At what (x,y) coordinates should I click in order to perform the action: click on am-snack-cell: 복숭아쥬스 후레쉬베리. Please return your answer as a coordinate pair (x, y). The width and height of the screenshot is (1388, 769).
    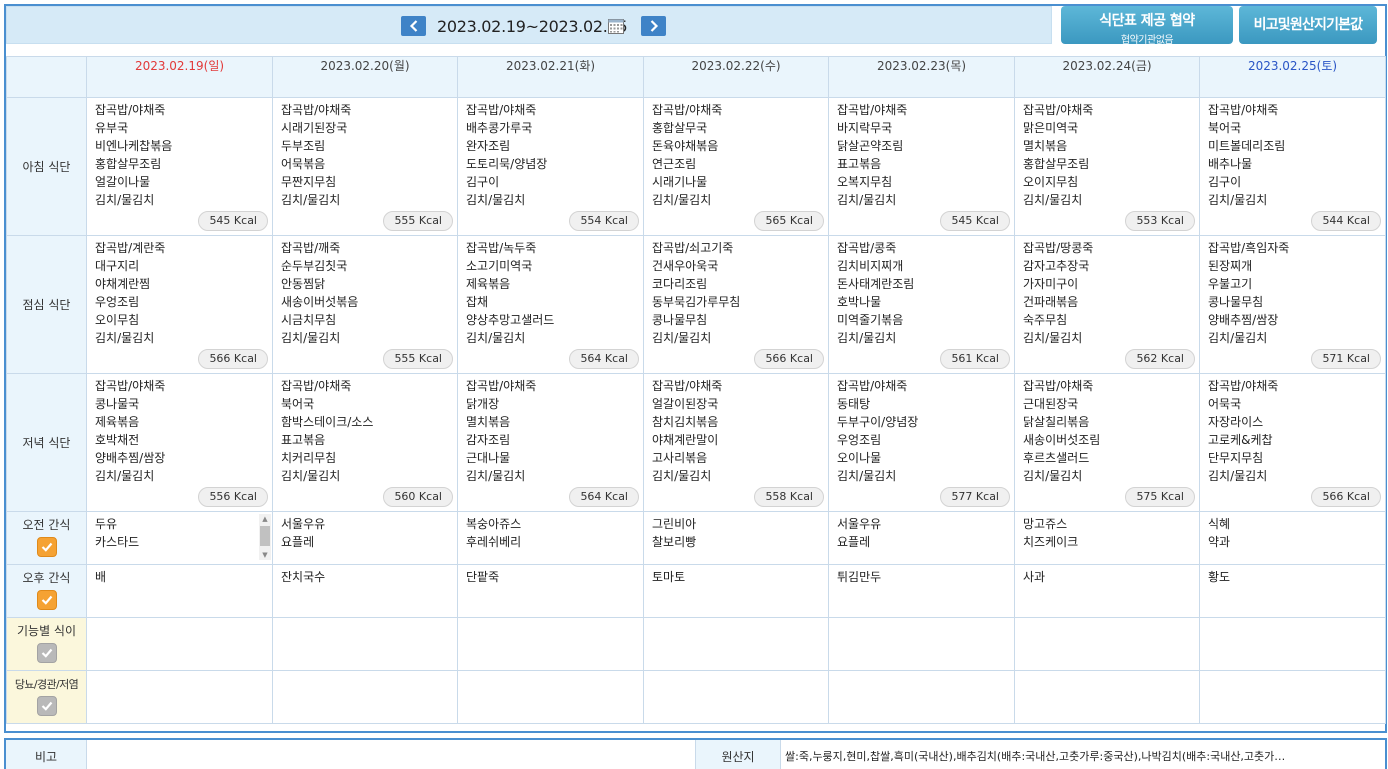
    Looking at the image, I should click on (550, 538).